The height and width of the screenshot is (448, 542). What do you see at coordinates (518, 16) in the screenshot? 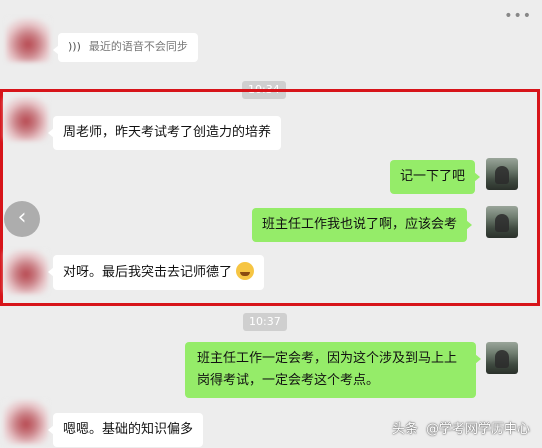
I see `more-dots-icon: •••` at bounding box center [518, 16].